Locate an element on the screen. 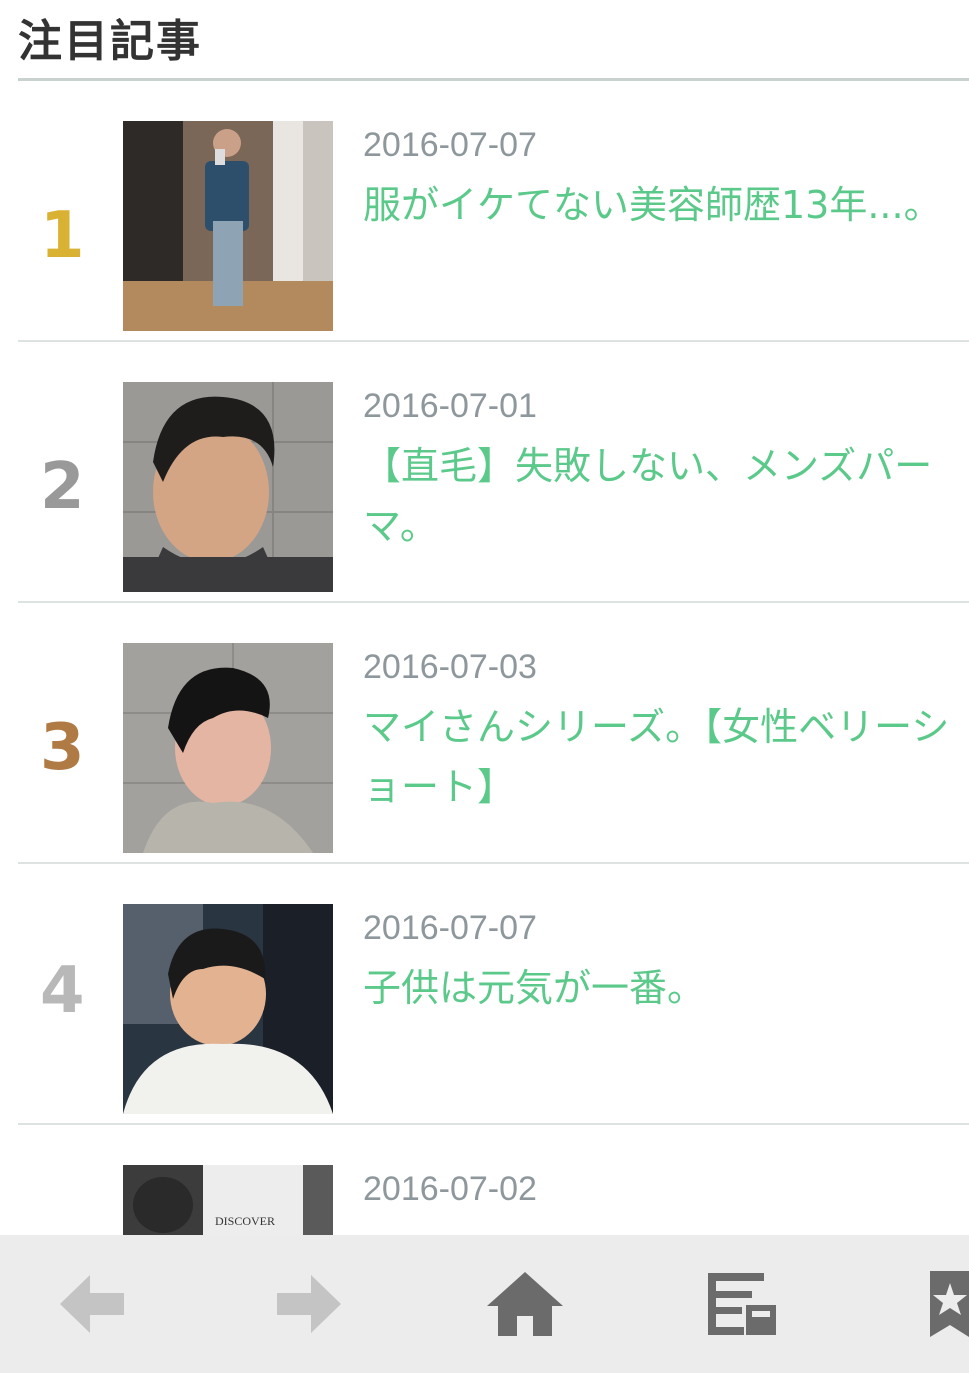 This screenshot has width=969, height=1373. woman-short-hair-profile-photo is located at coordinates (228, 748).